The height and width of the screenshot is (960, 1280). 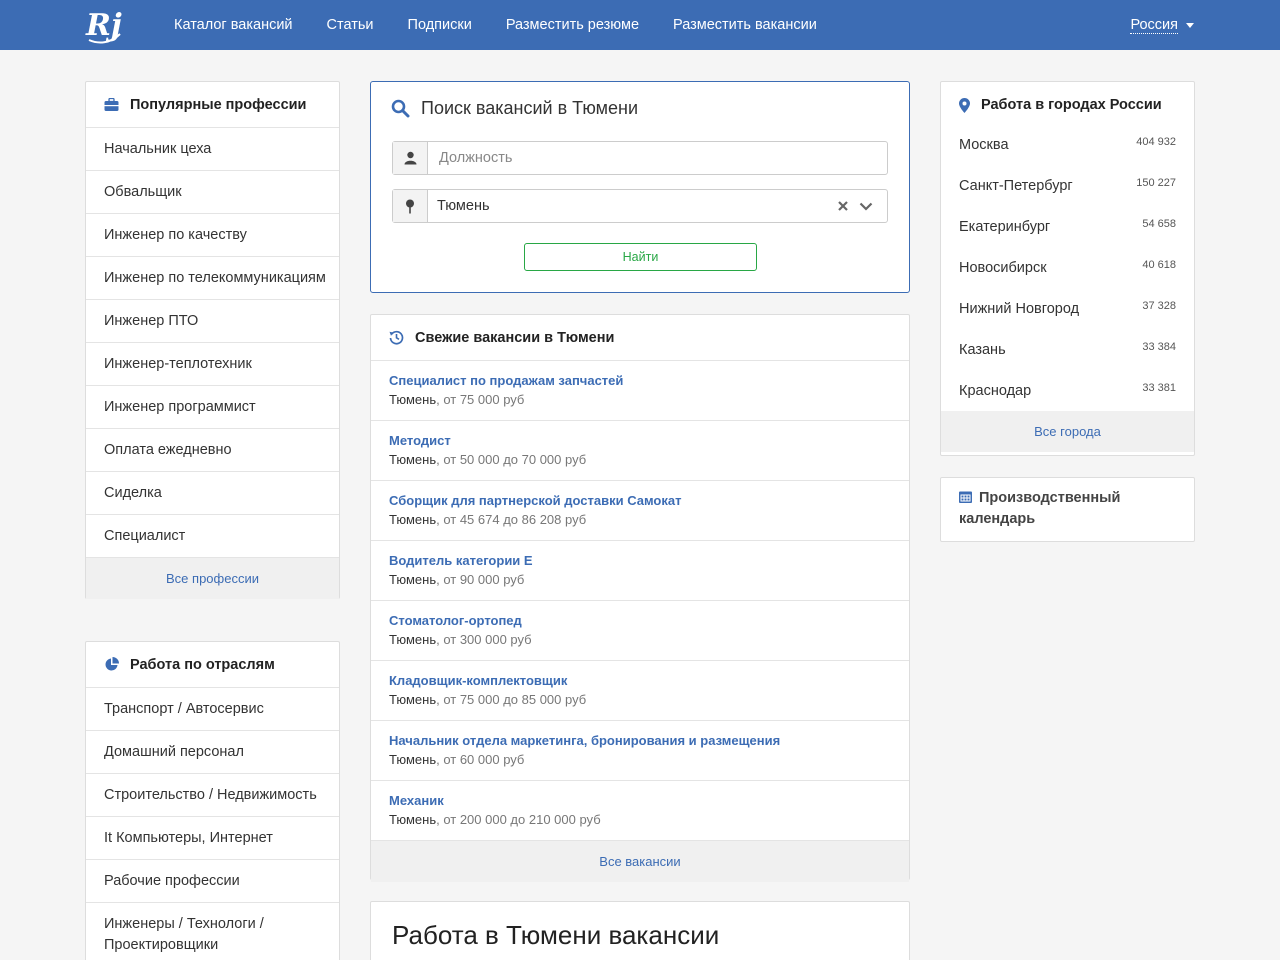 I want to click on map-pin-icon, so click(x=410, y=206).